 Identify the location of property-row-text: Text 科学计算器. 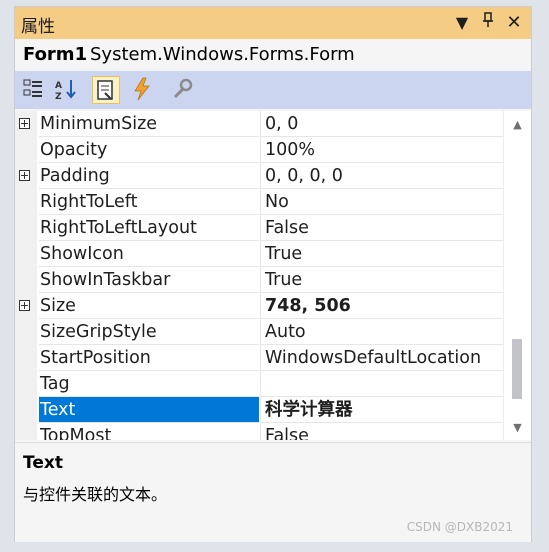
(259, 410).